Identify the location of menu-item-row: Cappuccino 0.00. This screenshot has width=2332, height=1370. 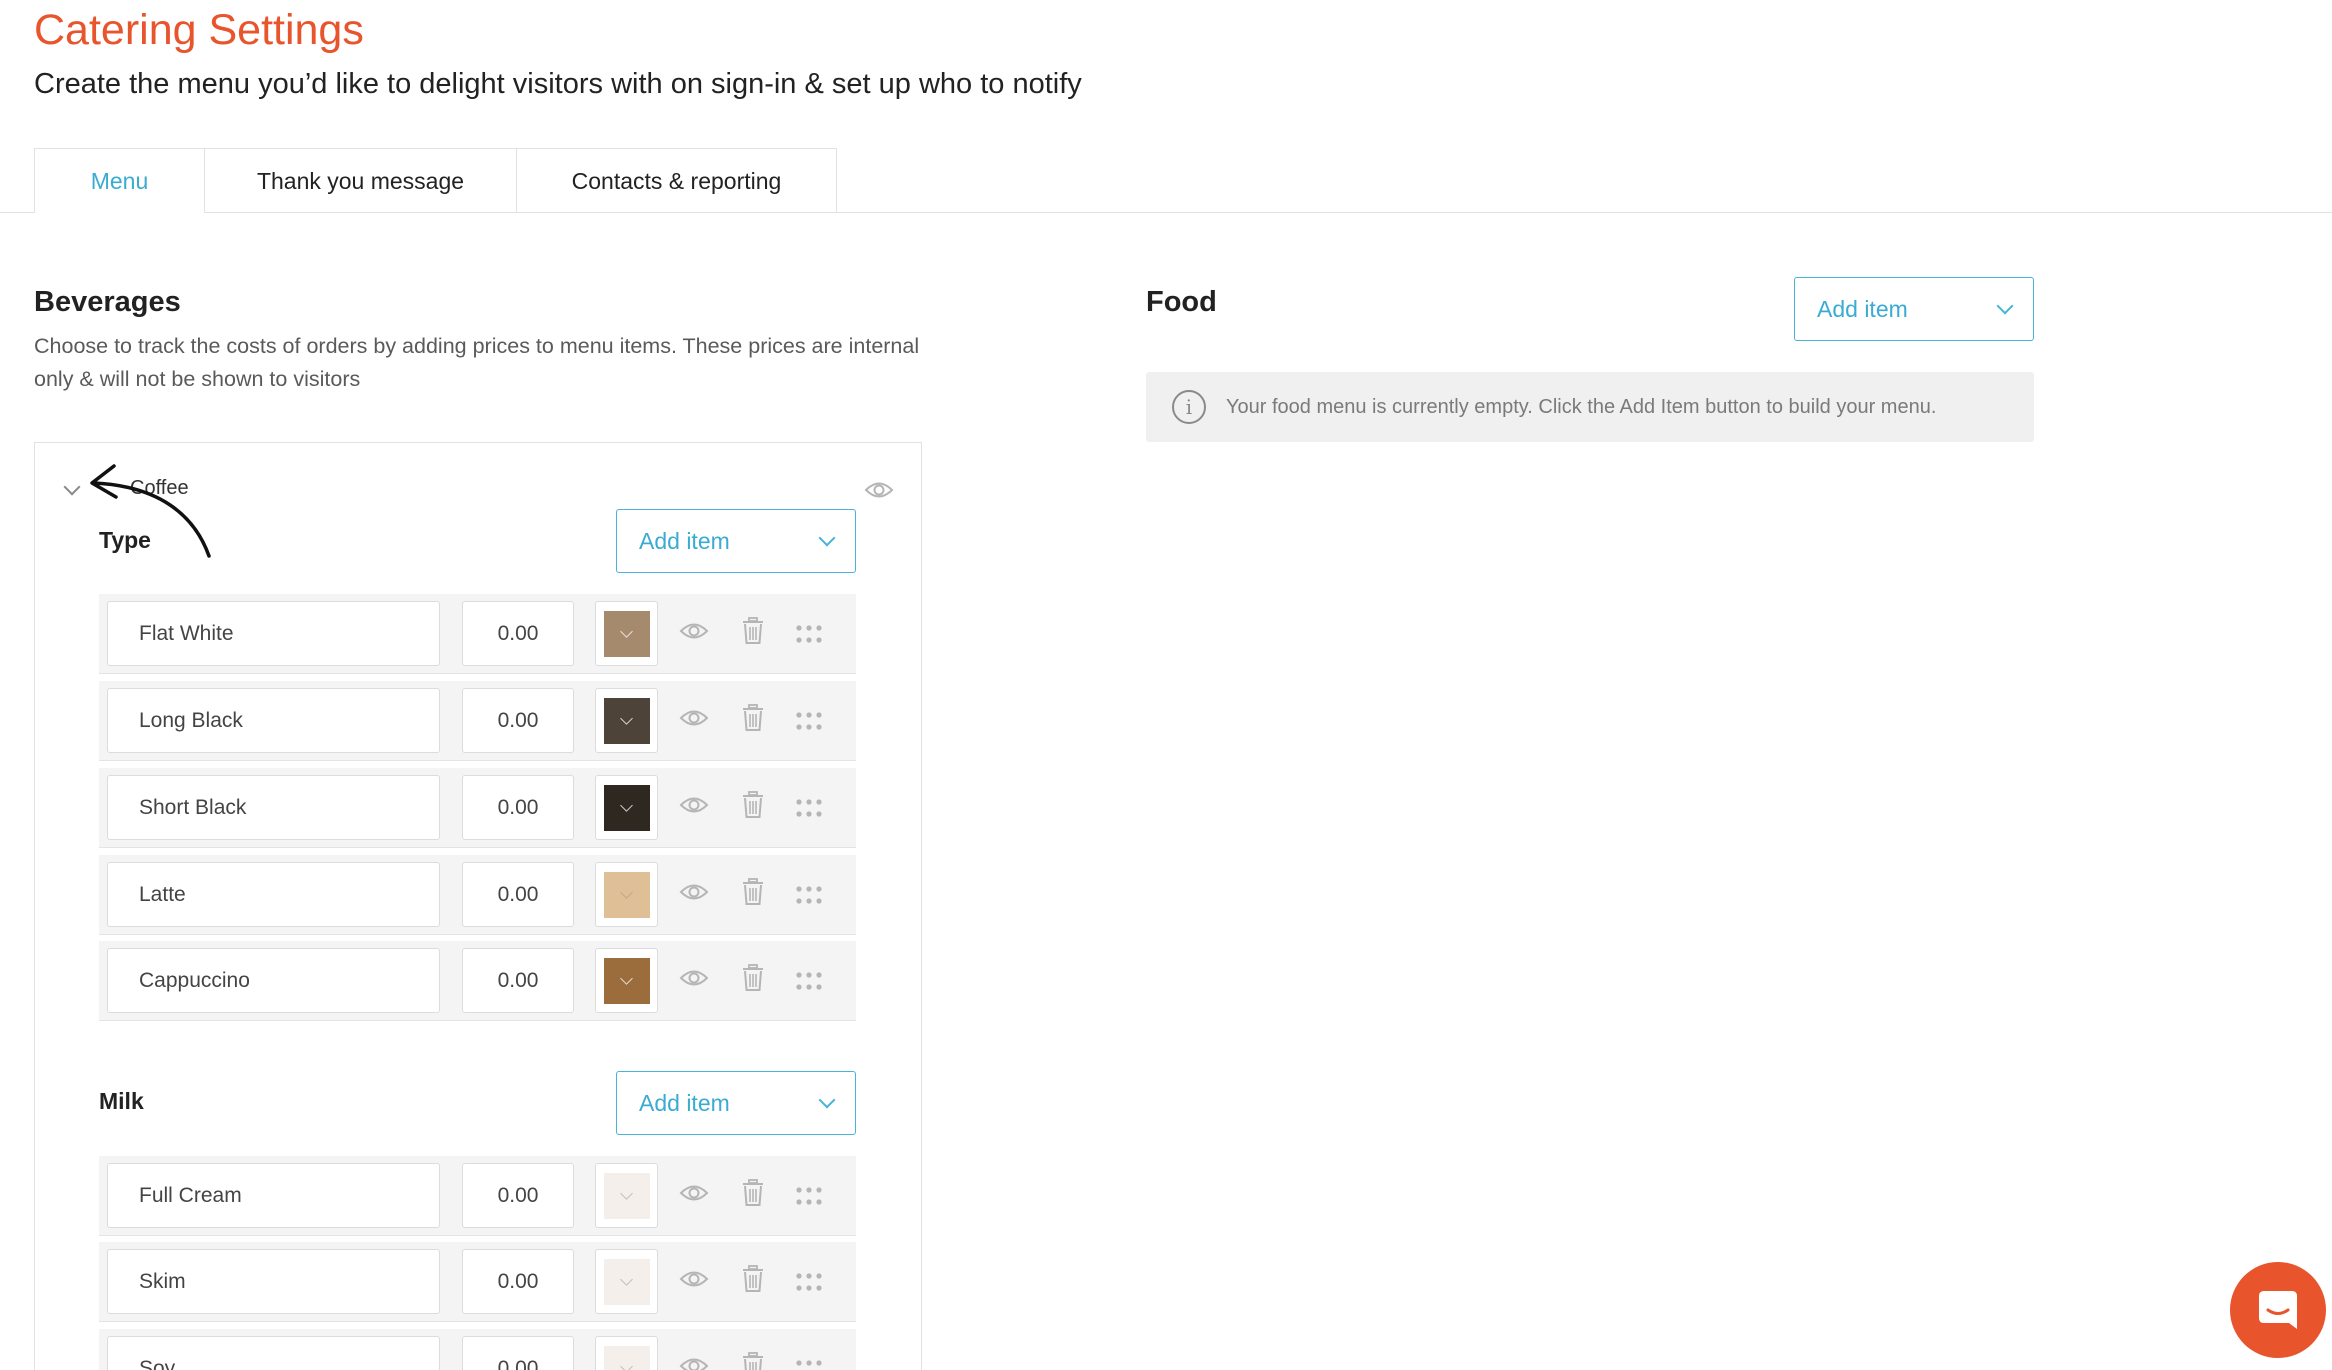
(477, 981).